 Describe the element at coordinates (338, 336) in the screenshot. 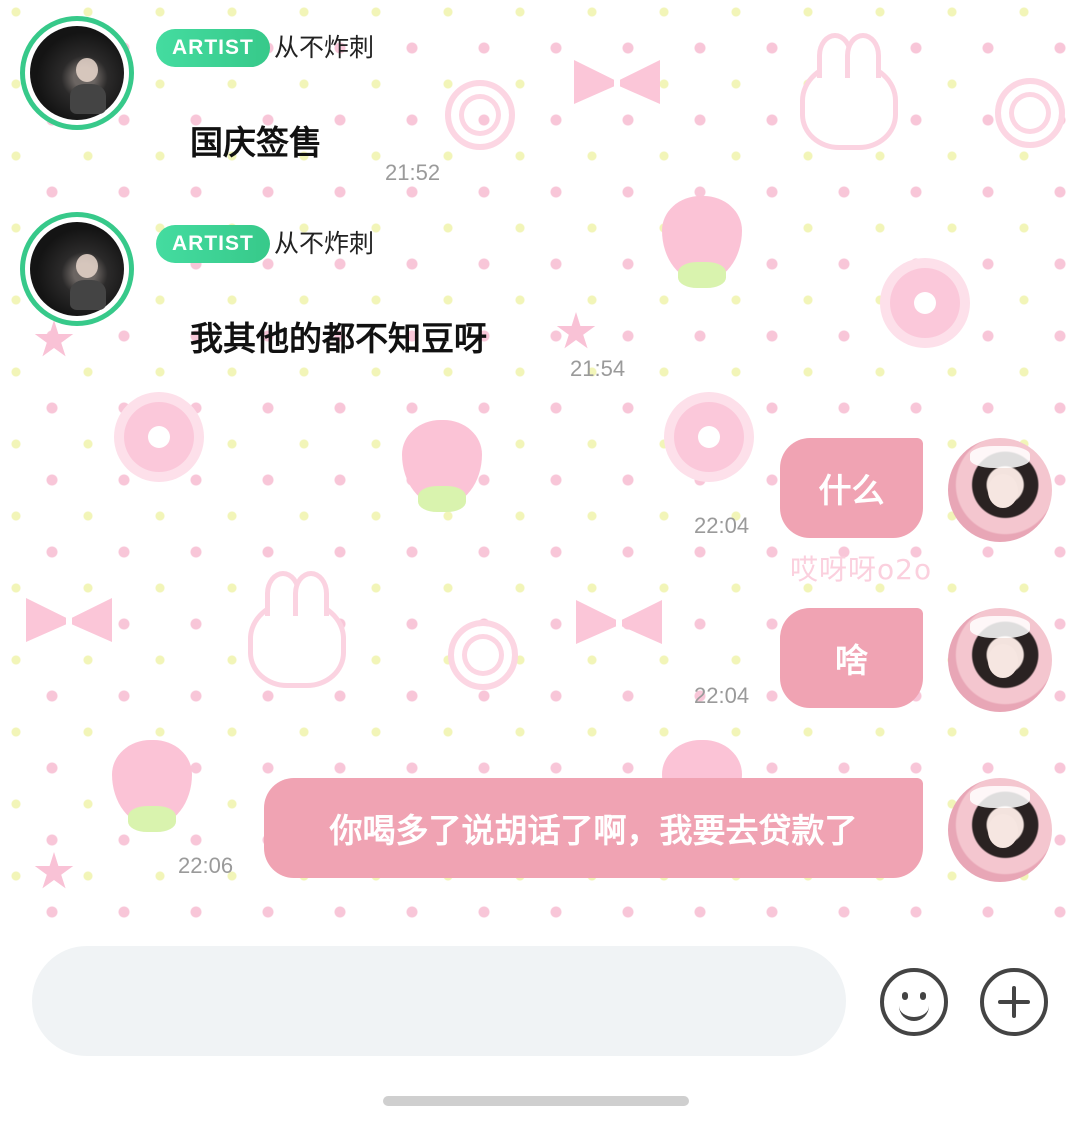

I see `message-text: 我其他的都不知豆呀` at that location.